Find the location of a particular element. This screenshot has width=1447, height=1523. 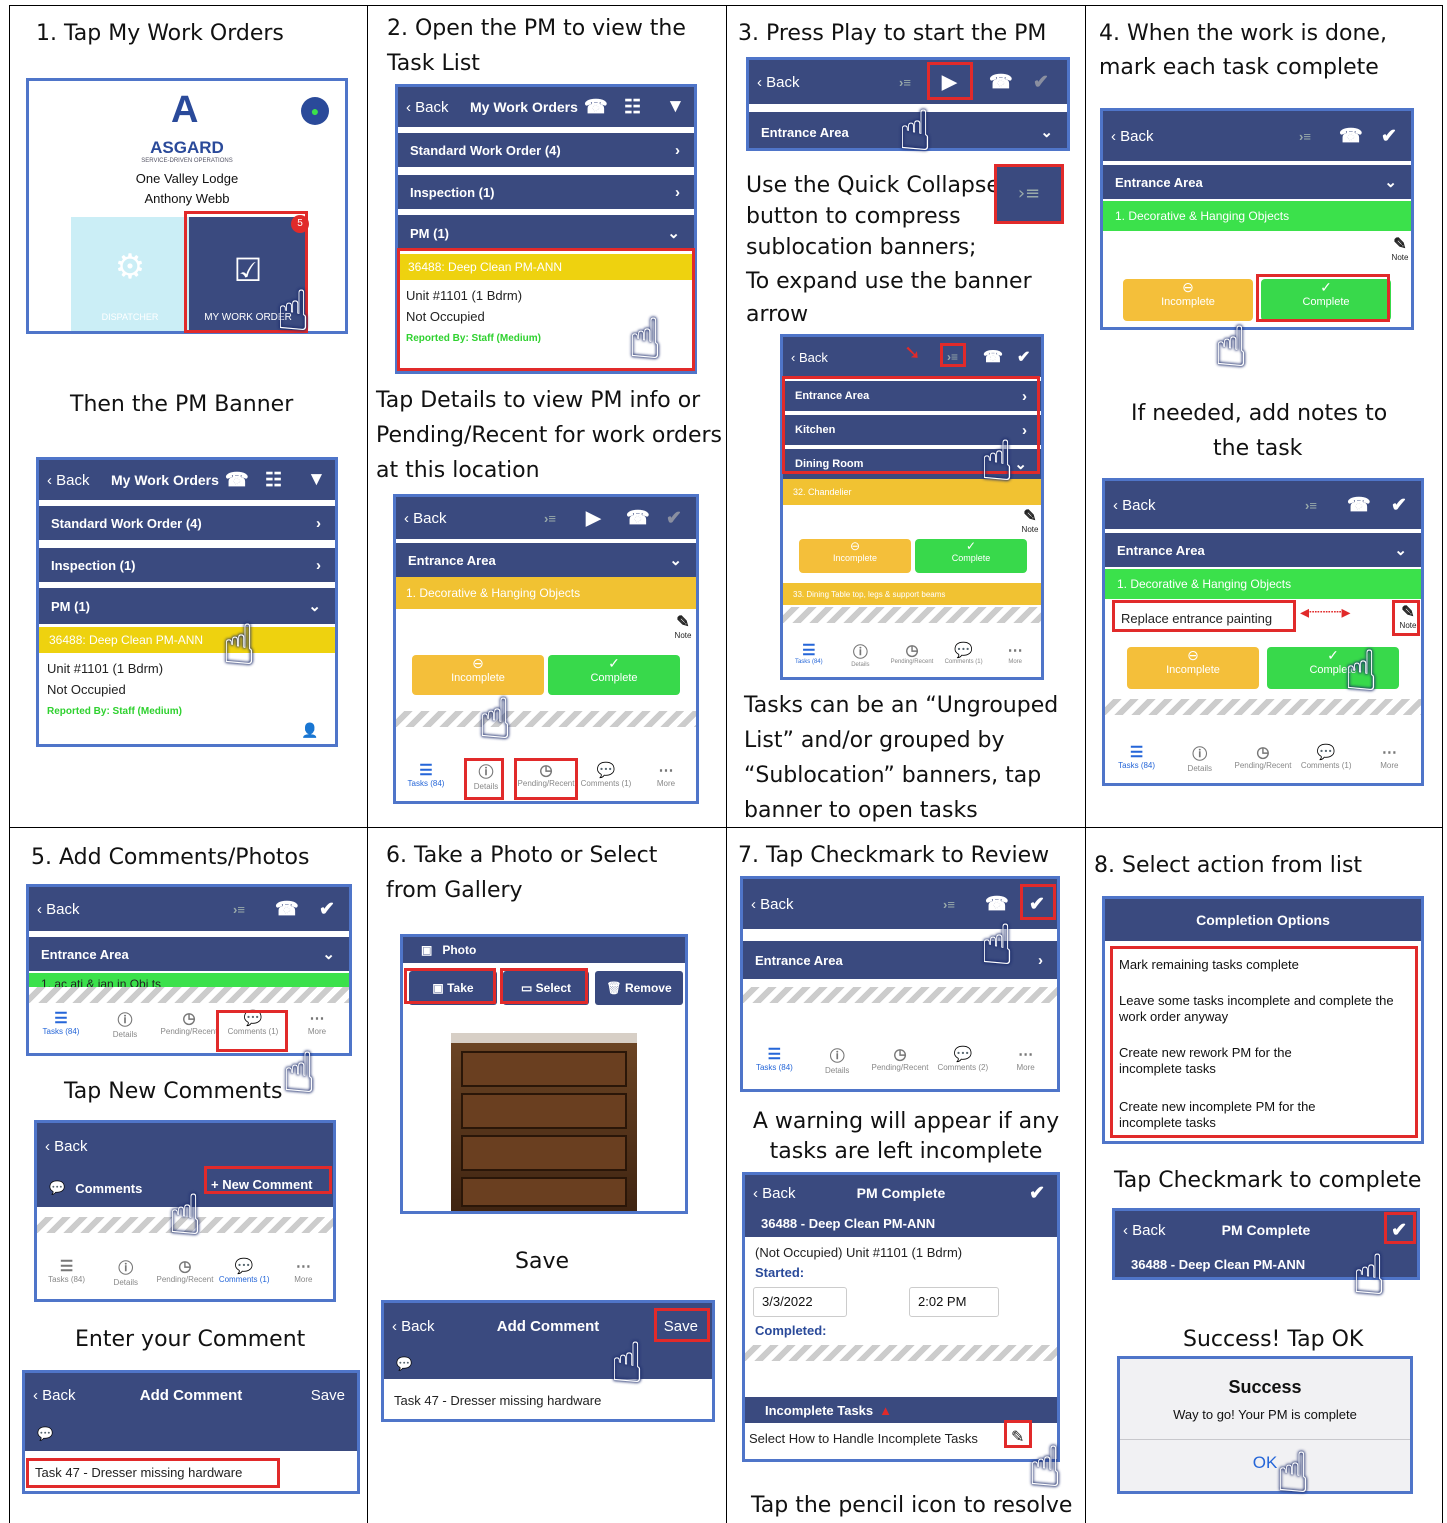

pm-item-banner: 36488: Deep Clean PM-ANN is located at coordinates (187, 640).